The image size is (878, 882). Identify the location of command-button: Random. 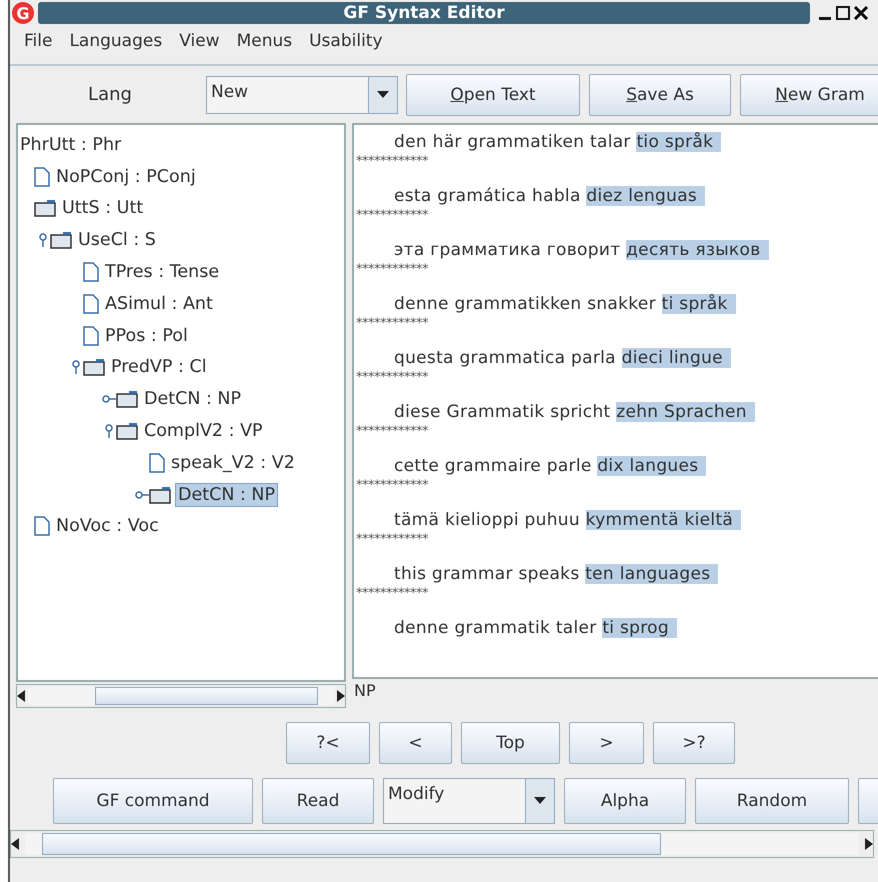
(772, 801).